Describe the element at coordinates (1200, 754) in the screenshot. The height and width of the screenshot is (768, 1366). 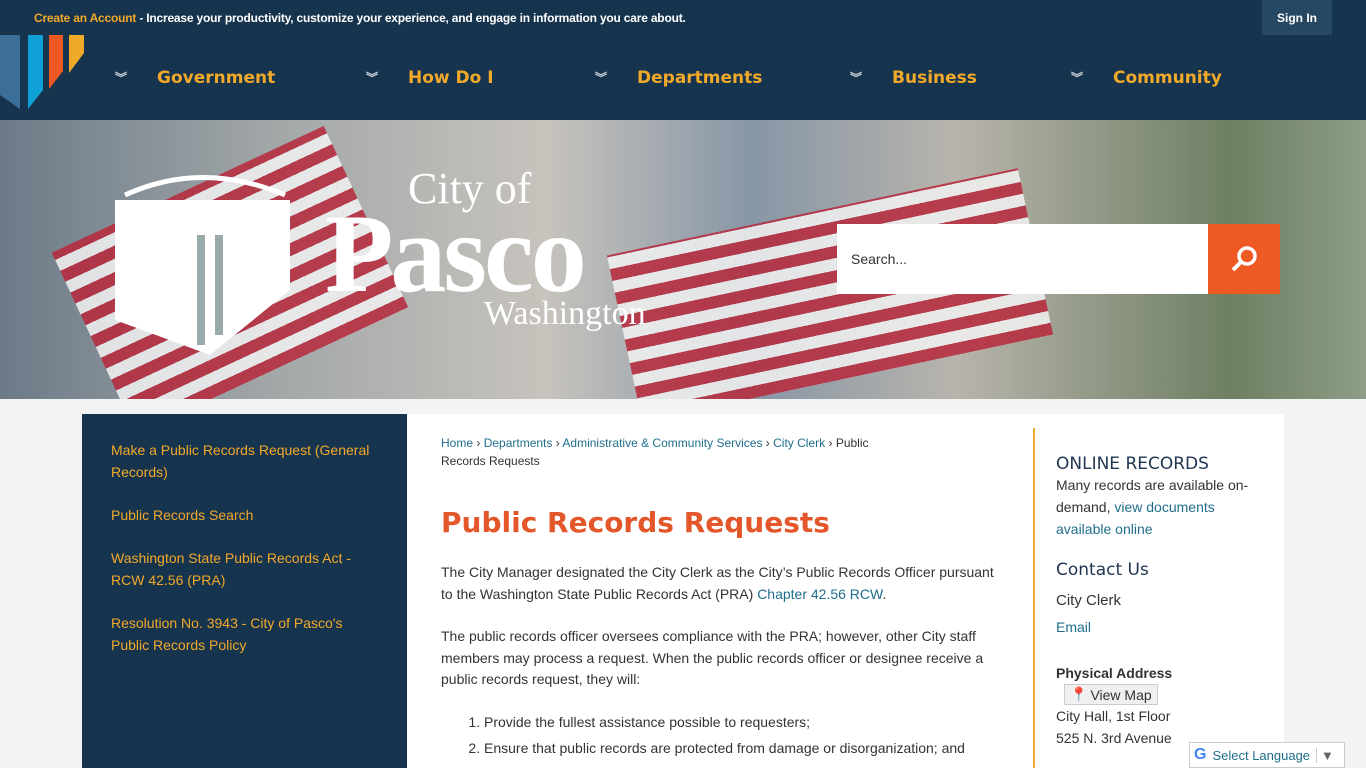
I see `google-icon: G` at that location.